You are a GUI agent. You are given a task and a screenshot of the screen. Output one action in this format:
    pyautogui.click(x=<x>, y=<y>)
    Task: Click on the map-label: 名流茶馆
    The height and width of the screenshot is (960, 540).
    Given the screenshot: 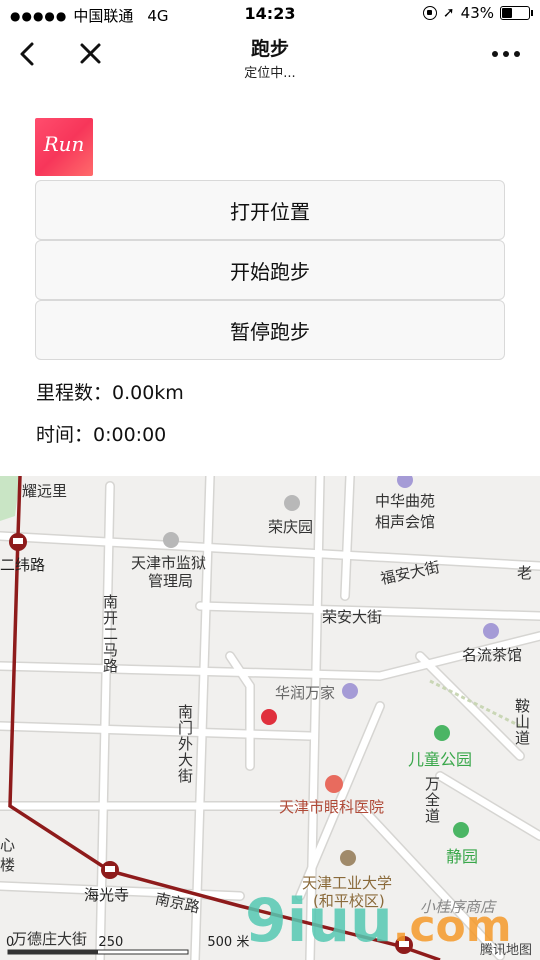 What is the action you would take?
    pyautogui.click(x=492, y=655)
    